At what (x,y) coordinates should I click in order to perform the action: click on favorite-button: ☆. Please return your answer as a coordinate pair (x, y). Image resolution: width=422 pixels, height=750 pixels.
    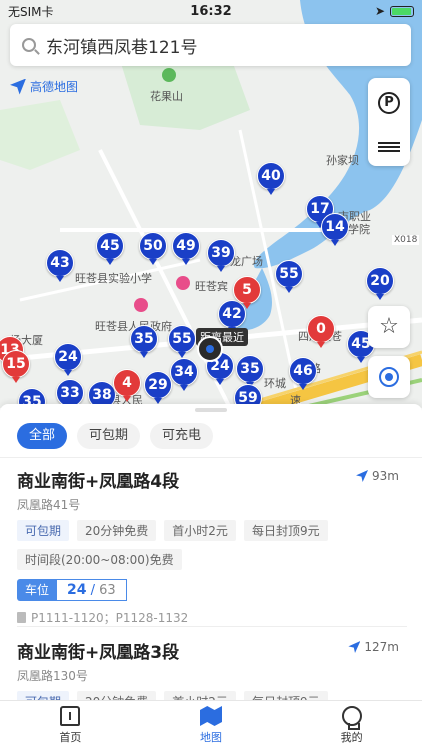
    Looking at the image, I should click on (389, 327).